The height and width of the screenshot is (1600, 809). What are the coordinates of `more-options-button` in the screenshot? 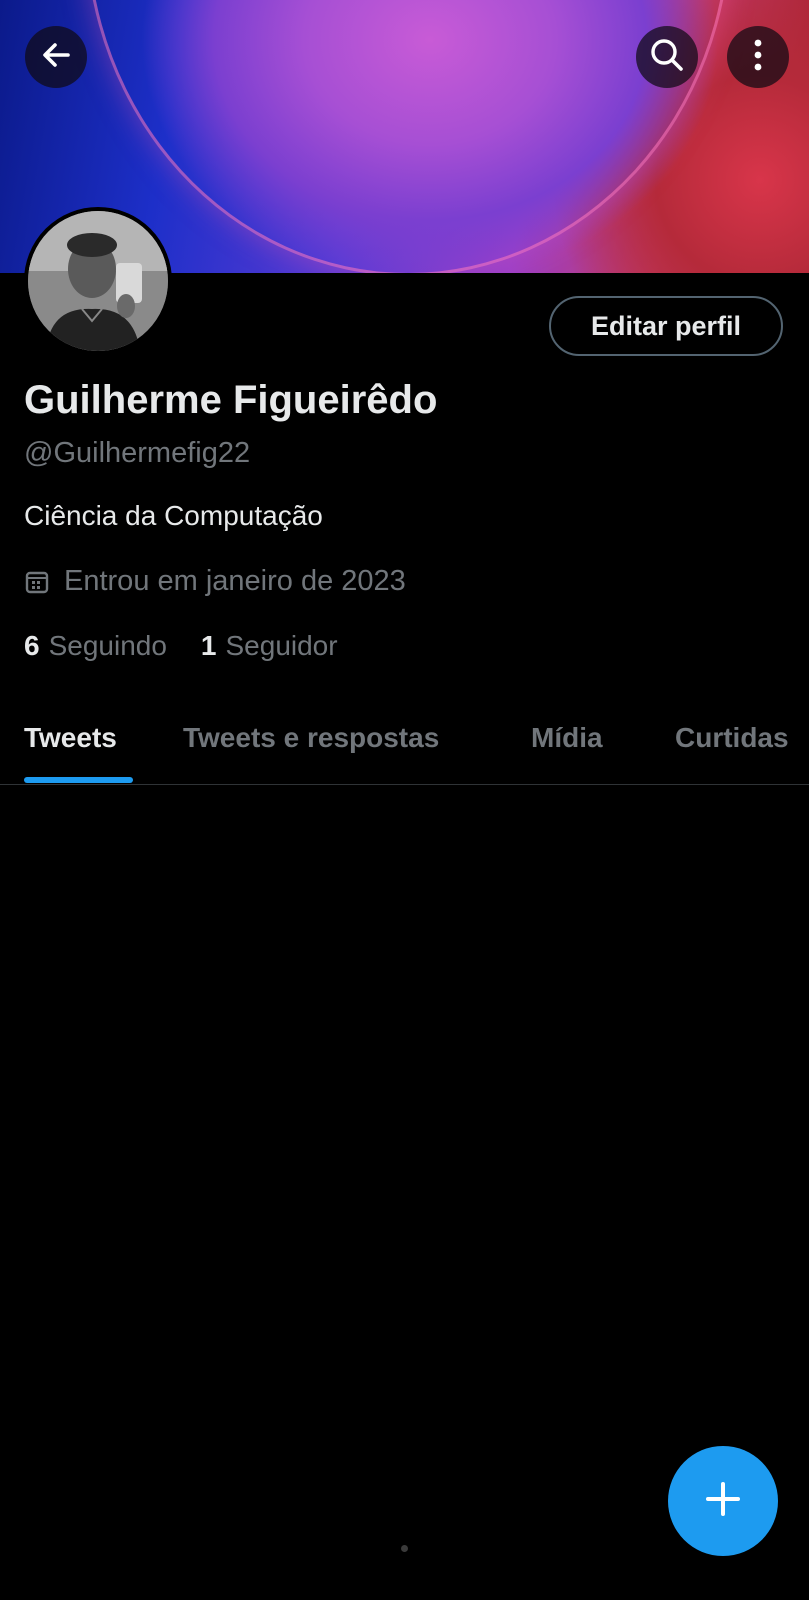 It's located at (758, 57).